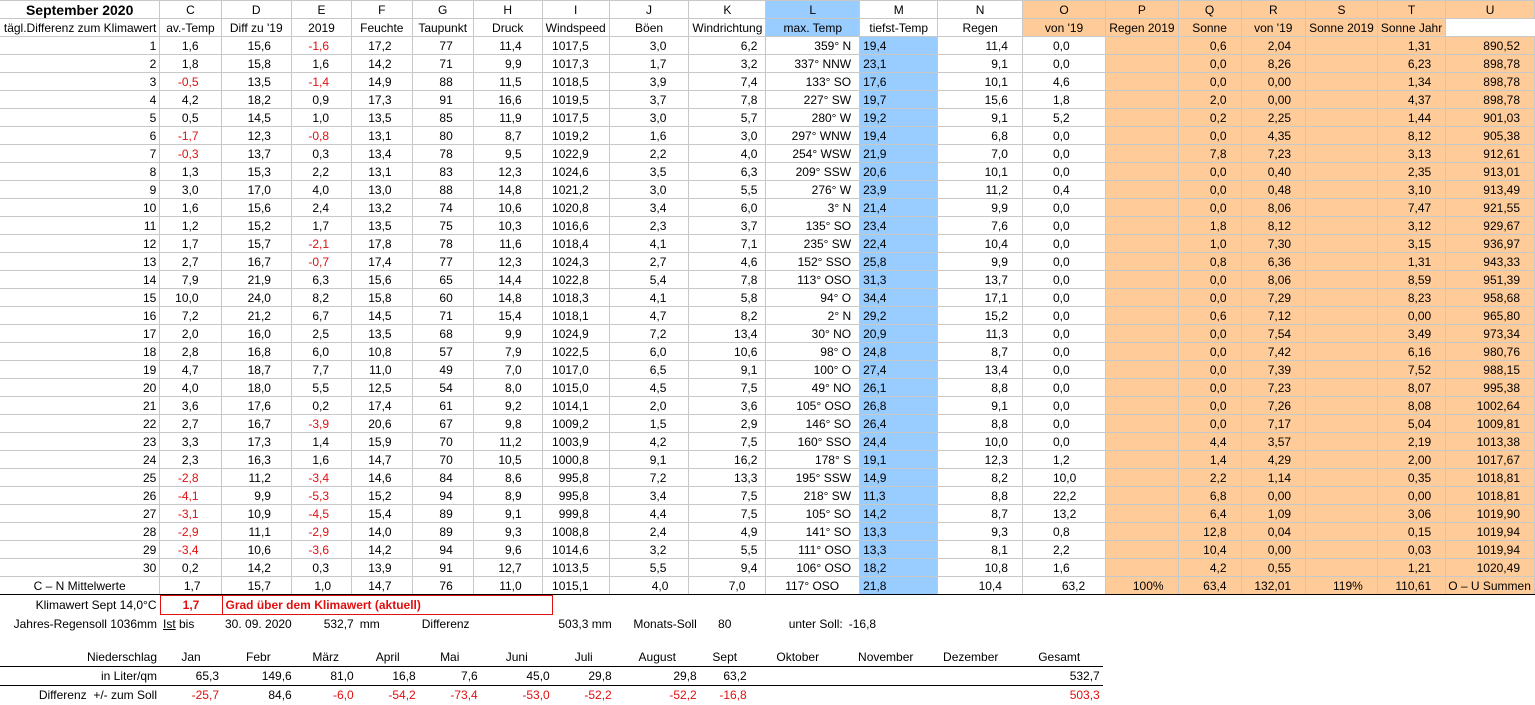 The height and width of the screenshot is (705, 1535). I want to click on data-cell: 83, so click(442, 171).